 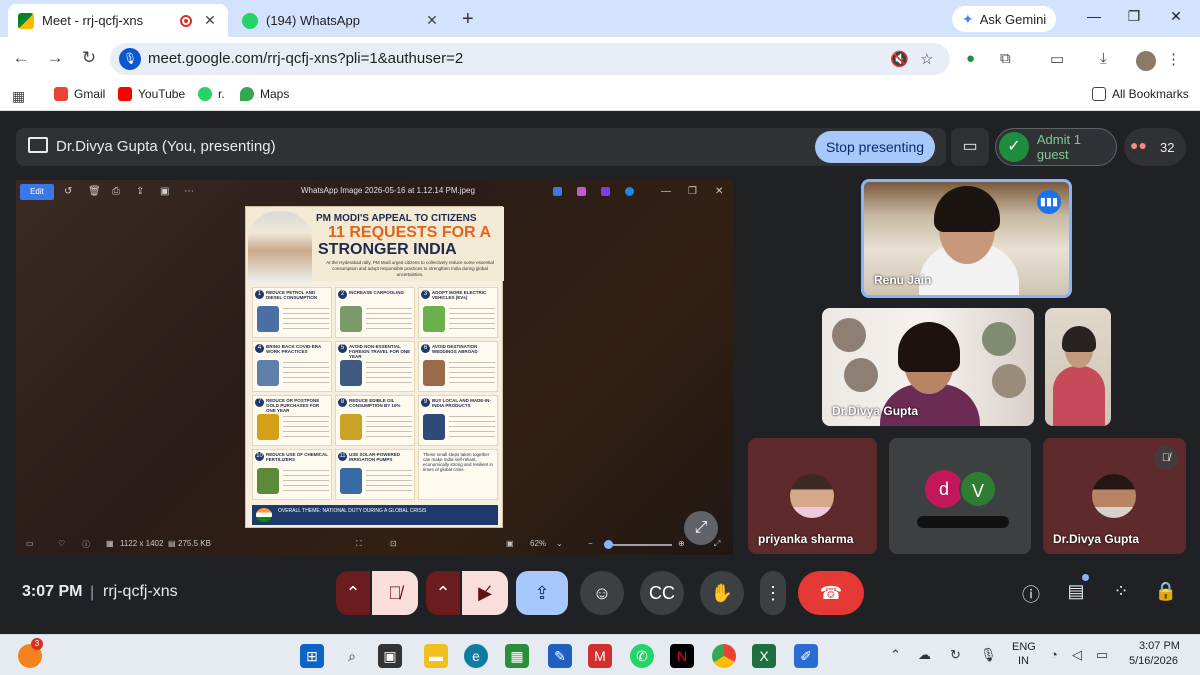 What do you see at coordinates (1173, 59) in the screenshot?
I see `more-menu-icon: ⋮` at bounding box center [1173, 59].